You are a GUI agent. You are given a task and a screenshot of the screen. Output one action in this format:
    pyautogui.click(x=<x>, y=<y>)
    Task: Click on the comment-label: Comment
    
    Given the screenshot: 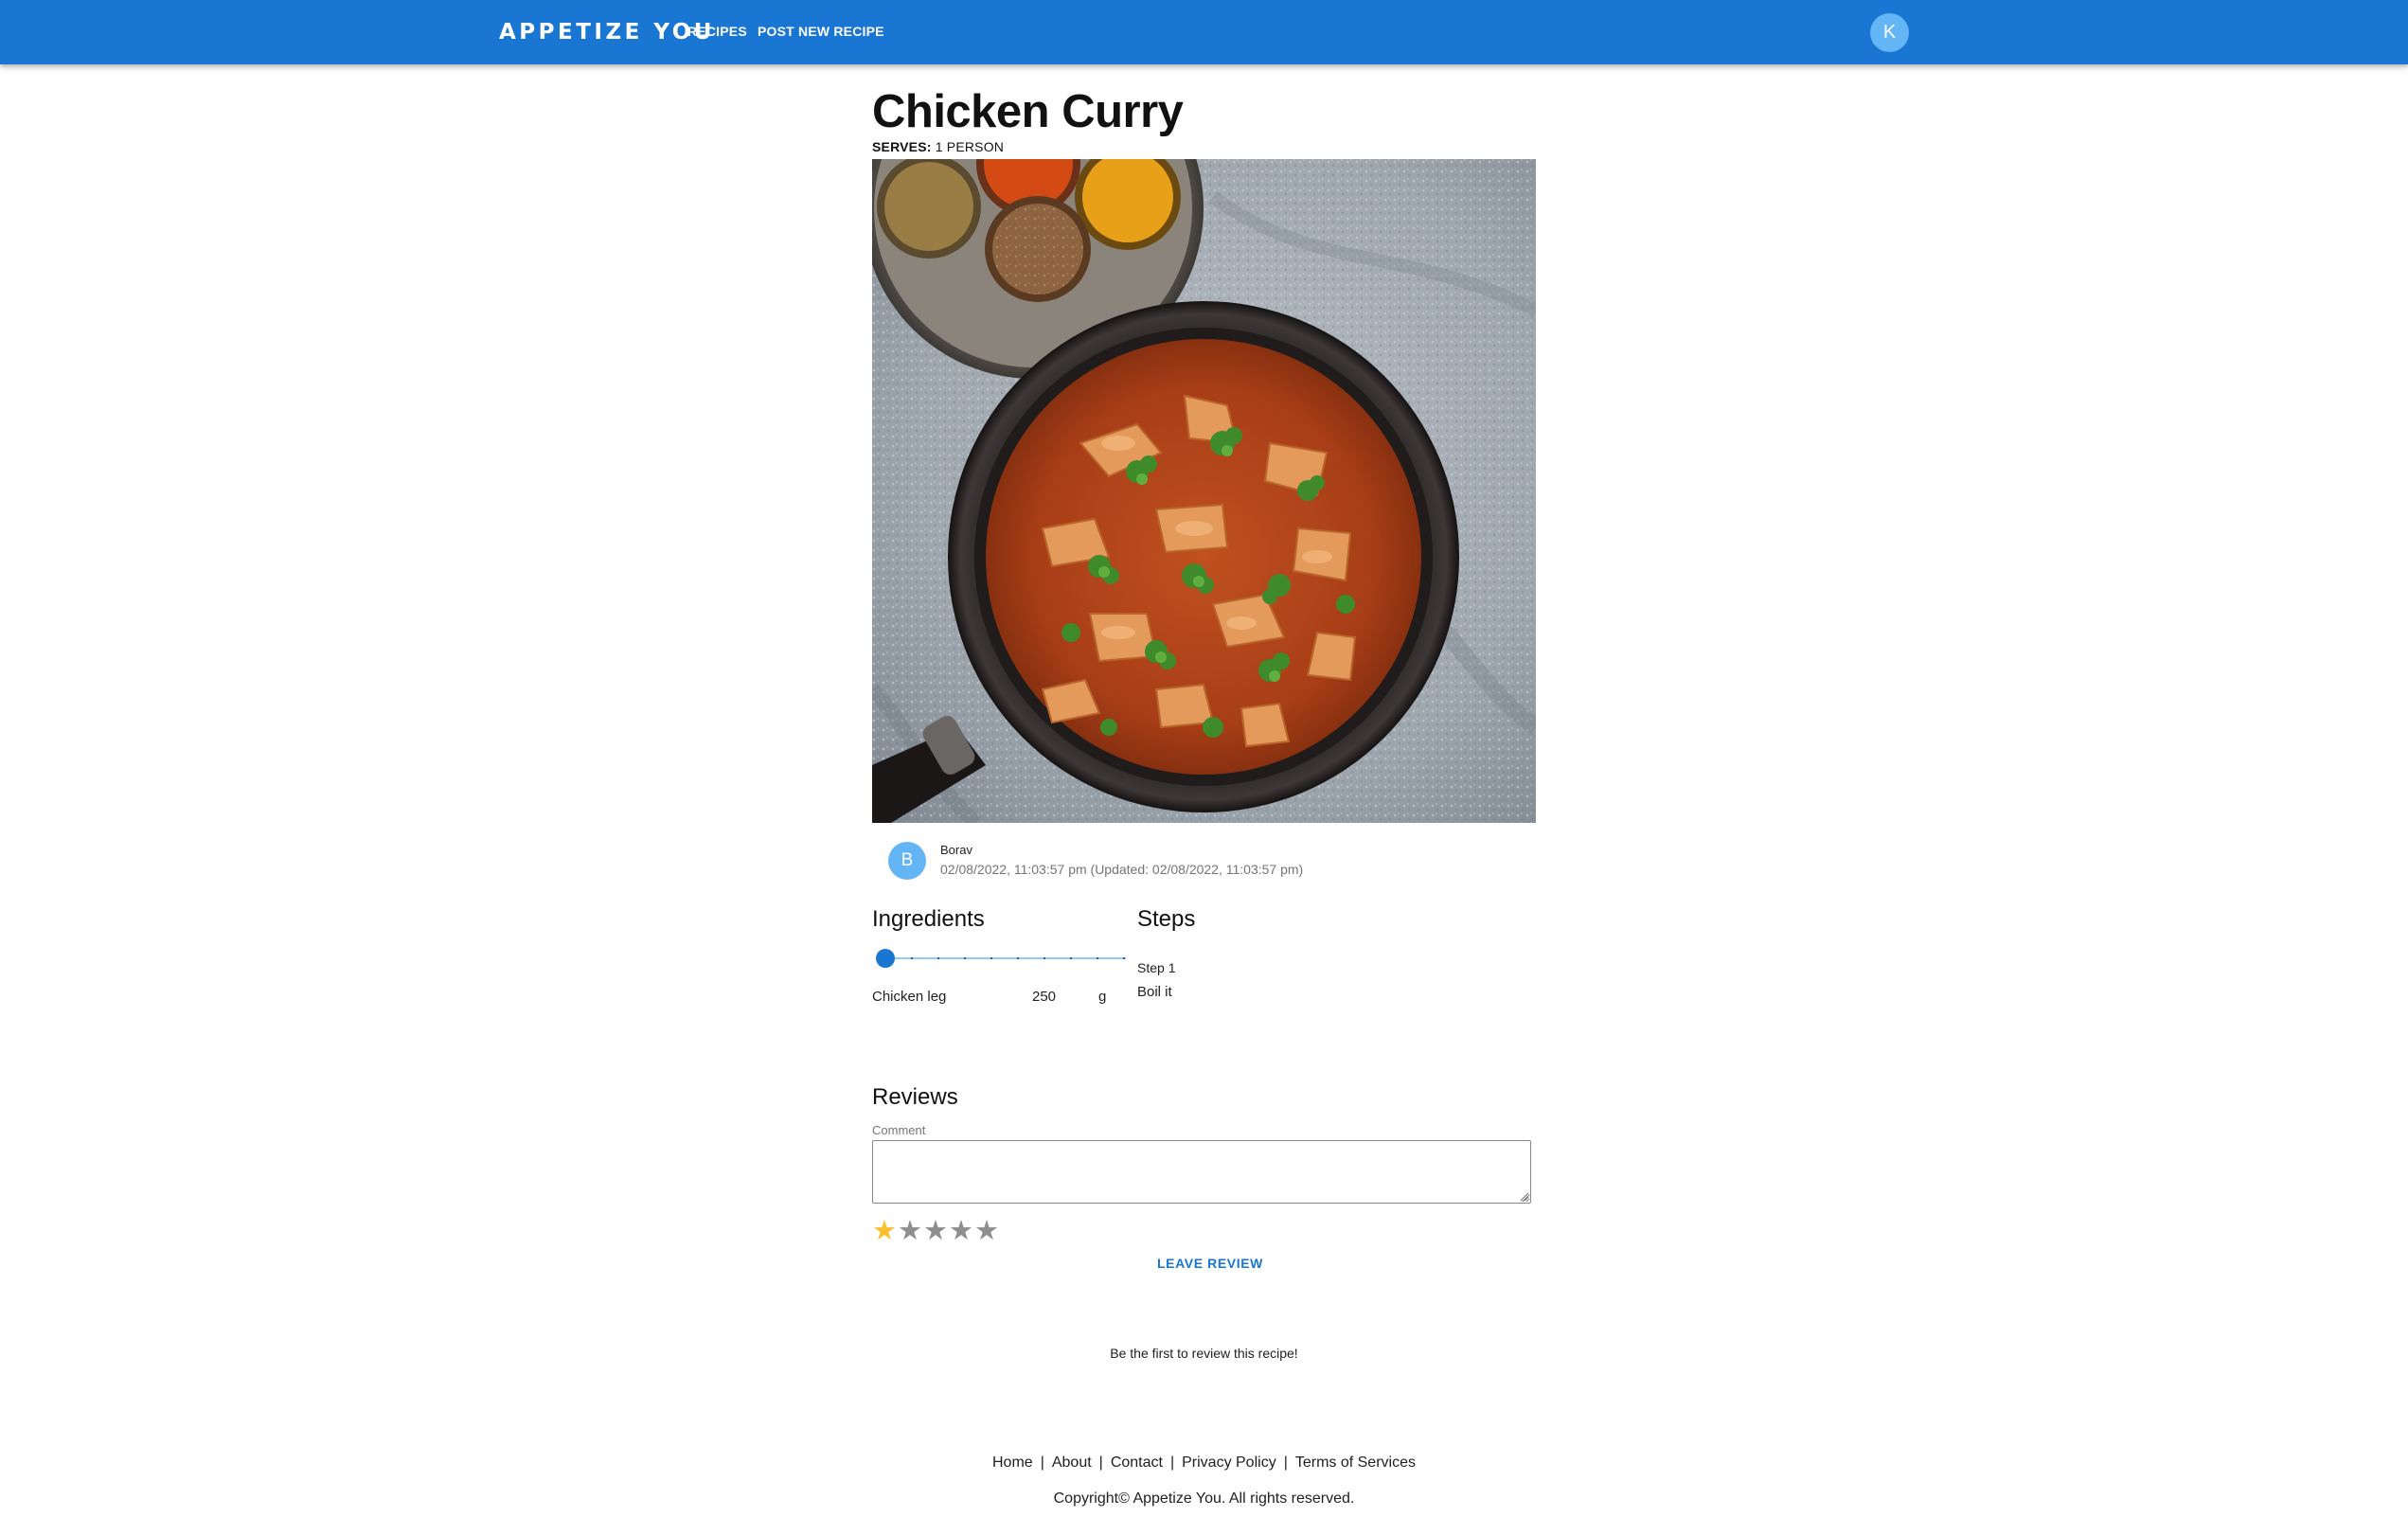 What is the action you would take?
    pyautogui.click(x=899, y=1130)
    